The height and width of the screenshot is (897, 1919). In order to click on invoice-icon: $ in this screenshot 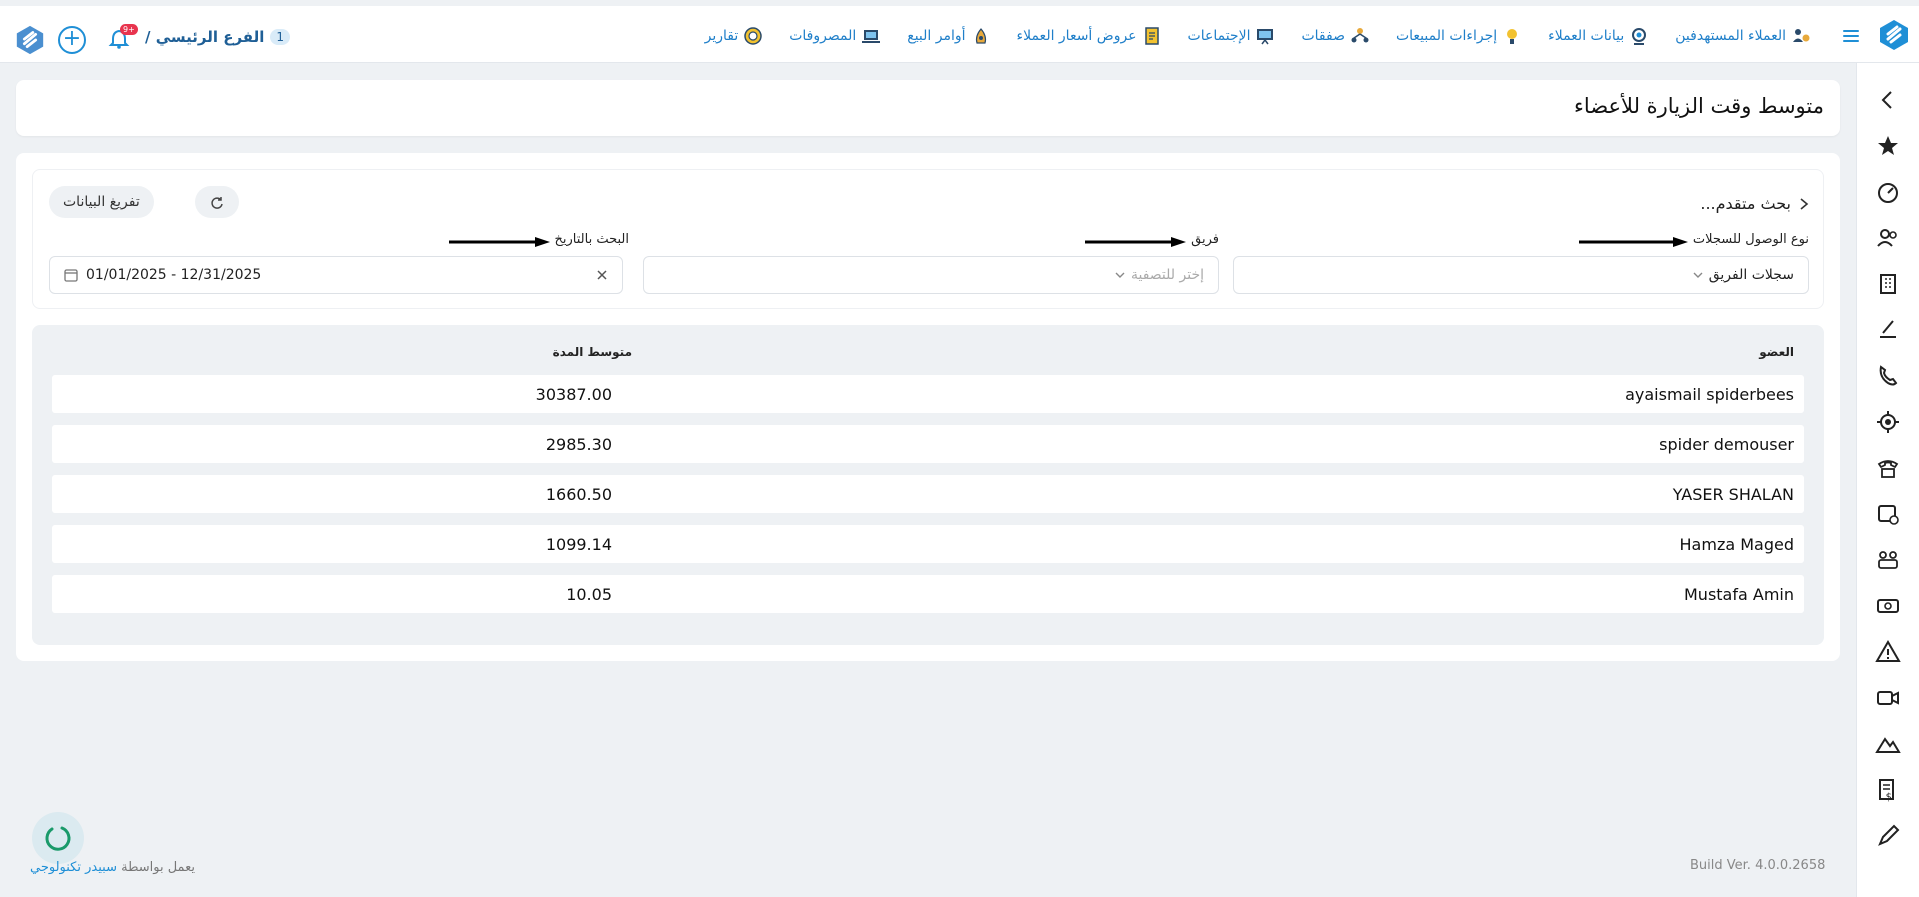, I will do `click(1888, 790)`.